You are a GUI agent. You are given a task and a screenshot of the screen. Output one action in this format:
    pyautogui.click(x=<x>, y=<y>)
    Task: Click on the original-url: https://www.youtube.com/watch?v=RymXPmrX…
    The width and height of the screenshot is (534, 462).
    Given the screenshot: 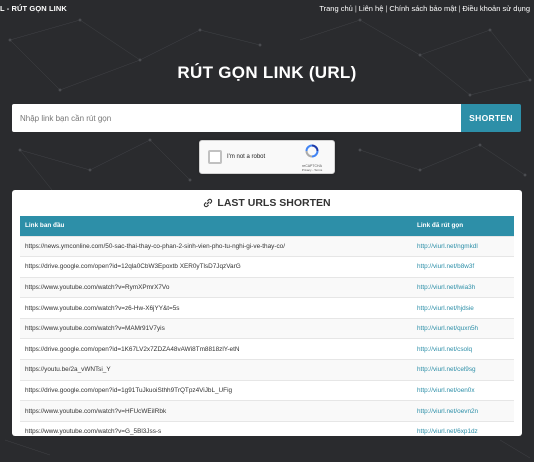 What is the action you would take?
    pyautogui.click(x=216, y=287)
    